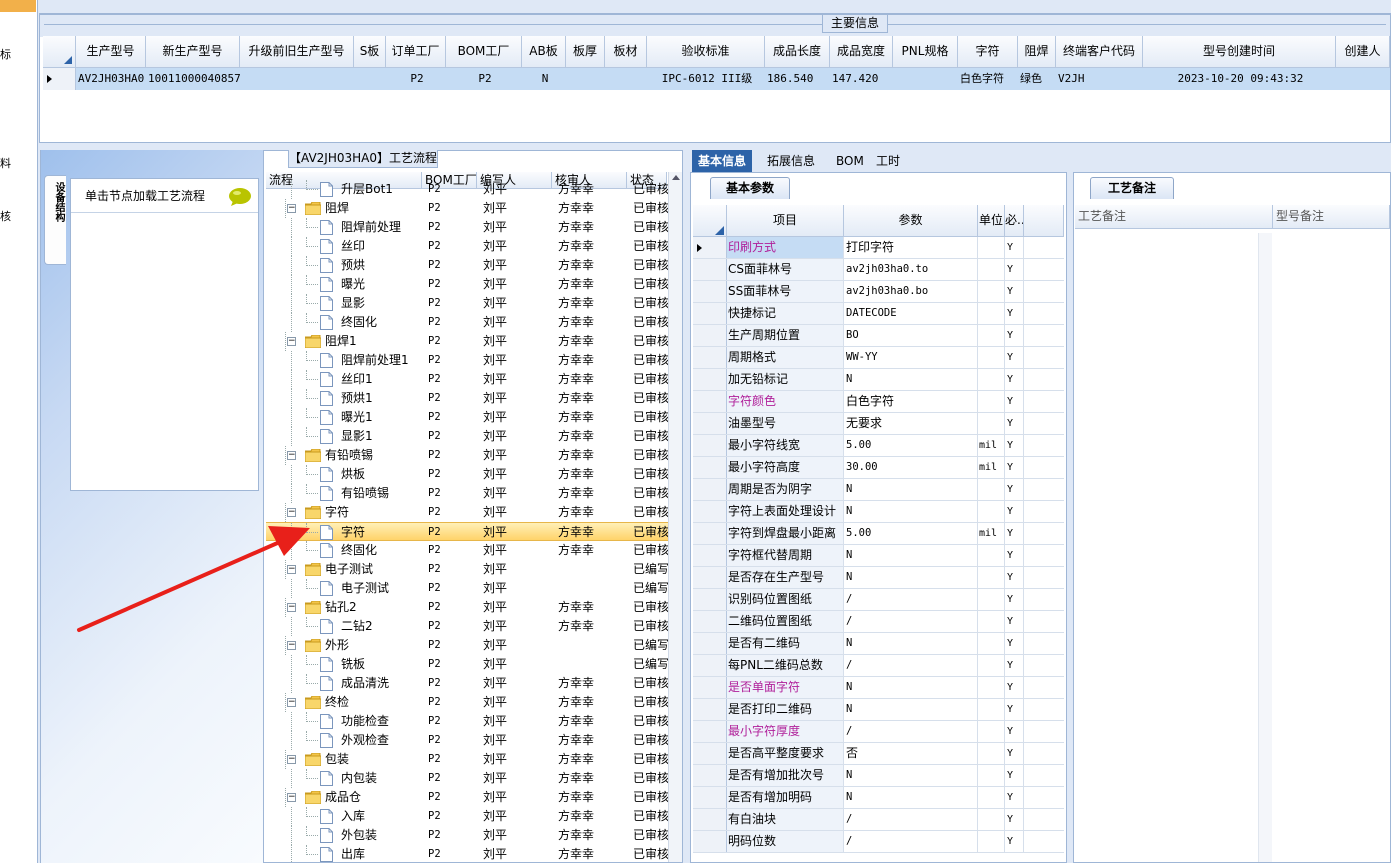 This screenshot has width=1391, height=863. Describe the element at coordinates (544, 52) in the screenshot. I see `main-col-header: AB板` at that location.